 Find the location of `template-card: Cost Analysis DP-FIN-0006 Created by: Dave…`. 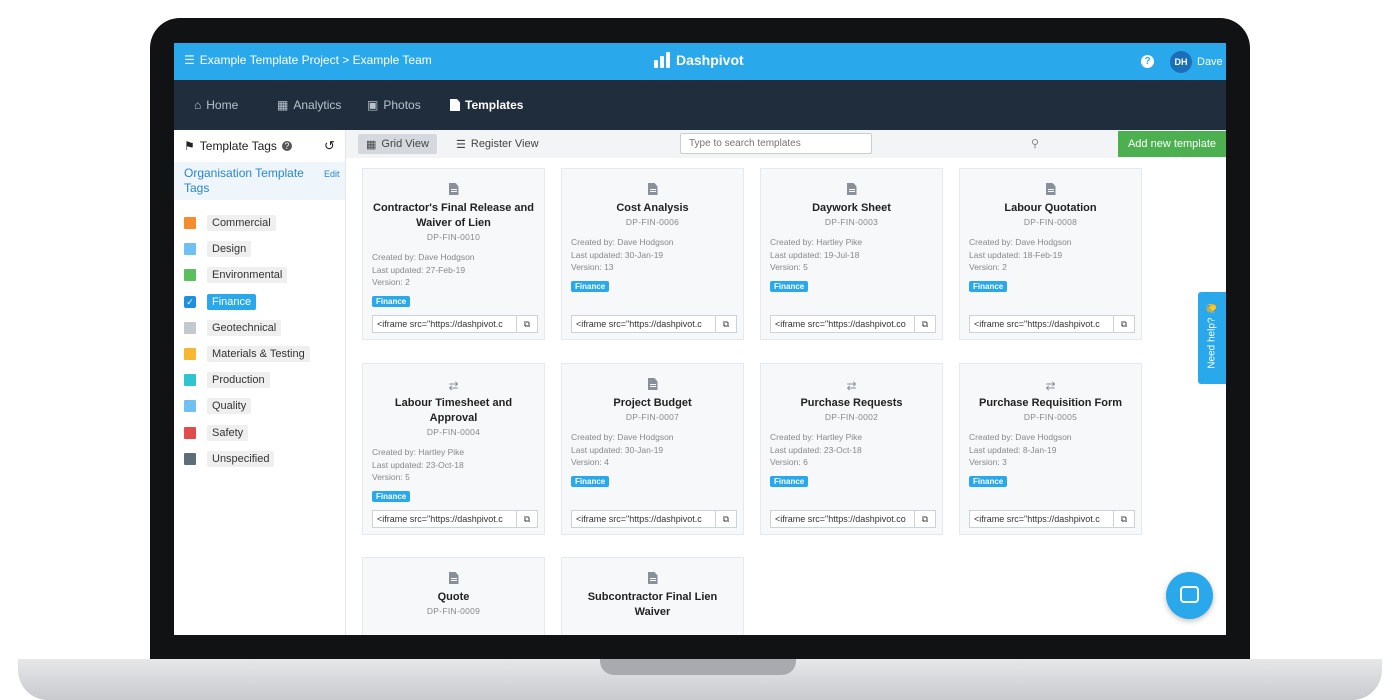

template-card: Cost Analysis DP-FIN-0006 Created by: Dave… is located at coordinates (652, 254).